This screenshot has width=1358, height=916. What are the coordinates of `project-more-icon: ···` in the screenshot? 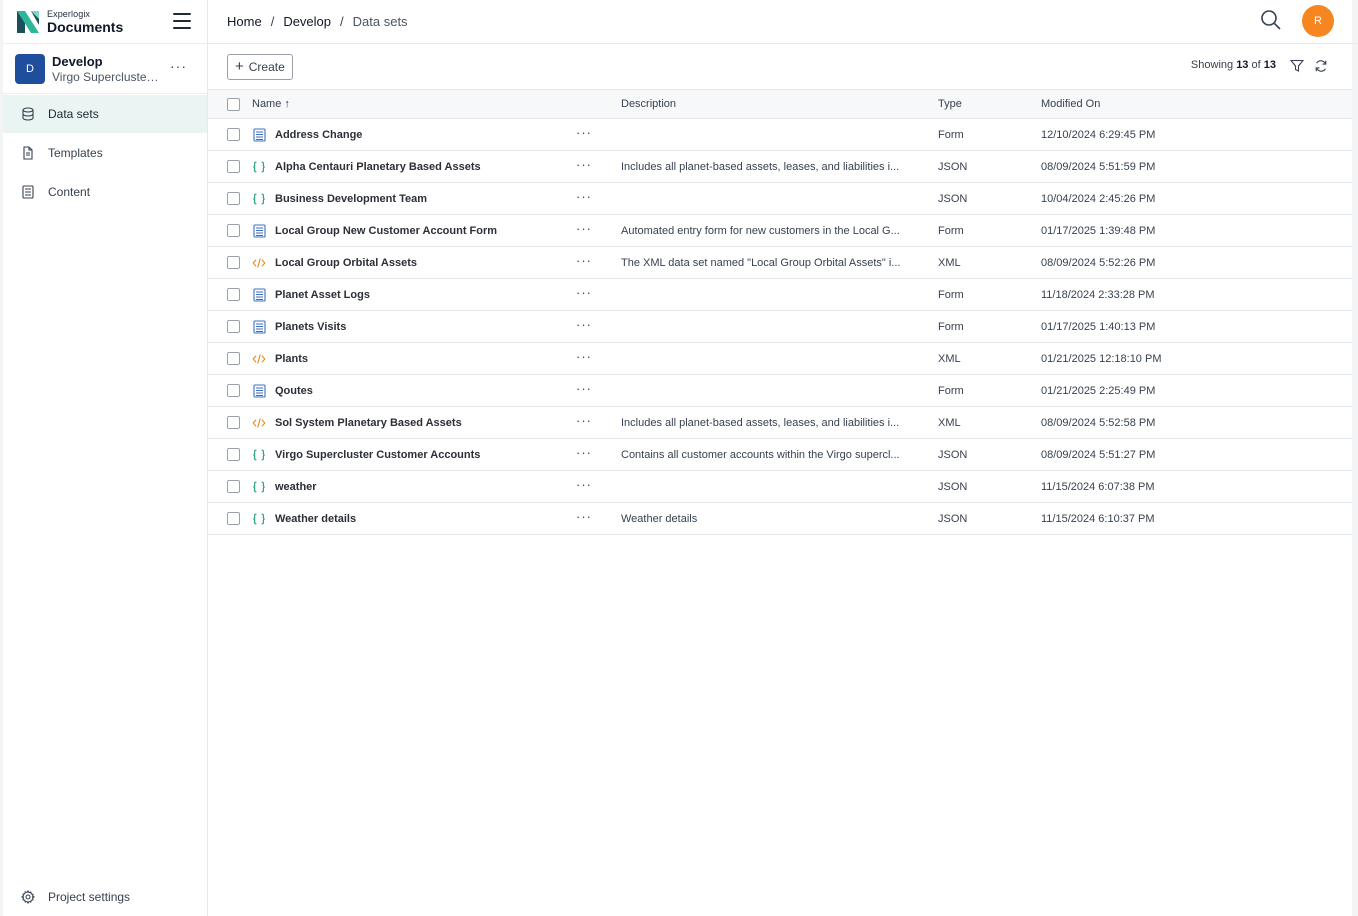 It's located at (178, 66).